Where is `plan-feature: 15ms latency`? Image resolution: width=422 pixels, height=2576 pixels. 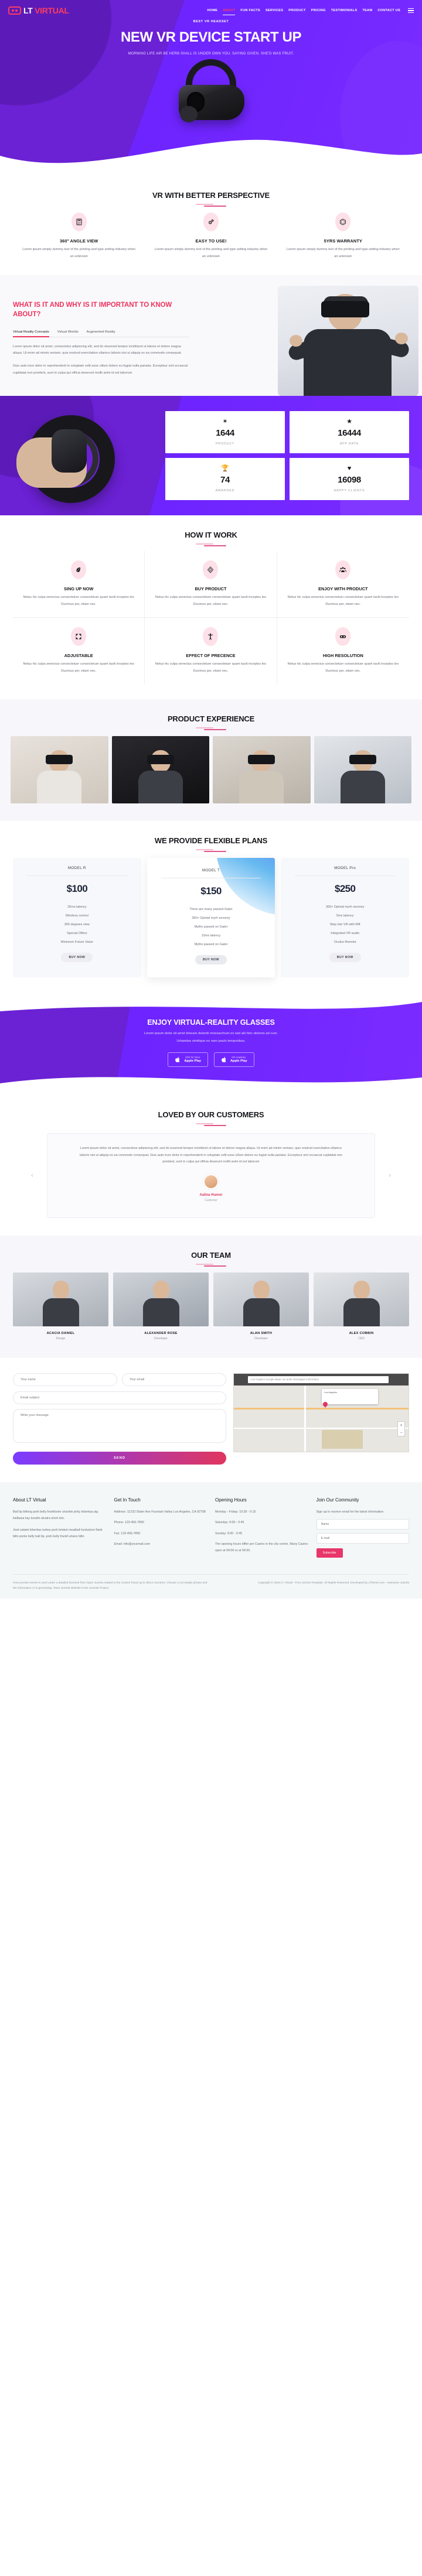
plan-feature: 15ms latency is located at coordinates (211, 935).